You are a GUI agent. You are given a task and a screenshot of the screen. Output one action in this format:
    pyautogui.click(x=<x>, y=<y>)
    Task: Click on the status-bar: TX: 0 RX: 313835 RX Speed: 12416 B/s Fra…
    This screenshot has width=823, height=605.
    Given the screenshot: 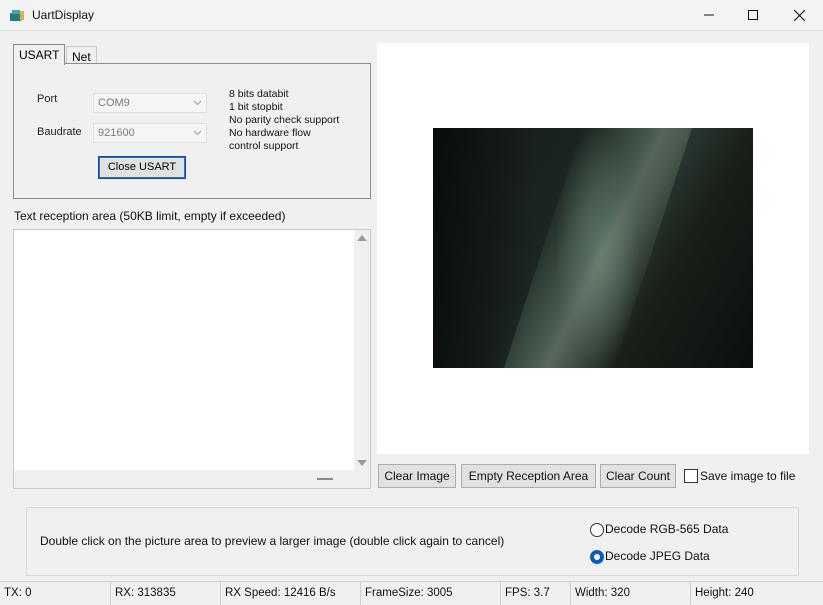 What is the action you would take?
    pyautogui.click(x=411, y=593)
    